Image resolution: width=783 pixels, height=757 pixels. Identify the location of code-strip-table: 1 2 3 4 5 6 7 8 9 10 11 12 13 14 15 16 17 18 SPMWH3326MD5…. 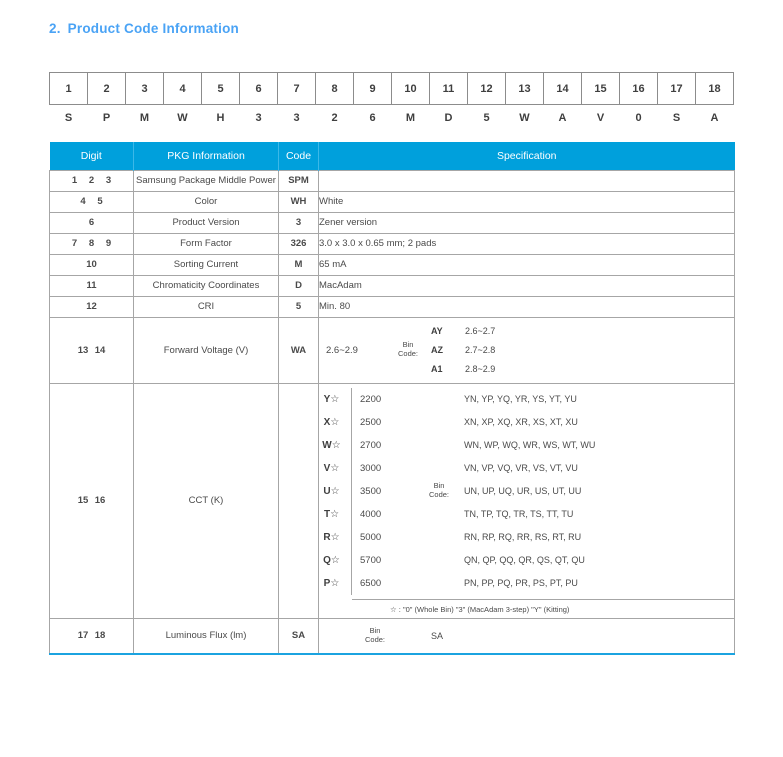
(391, 101).